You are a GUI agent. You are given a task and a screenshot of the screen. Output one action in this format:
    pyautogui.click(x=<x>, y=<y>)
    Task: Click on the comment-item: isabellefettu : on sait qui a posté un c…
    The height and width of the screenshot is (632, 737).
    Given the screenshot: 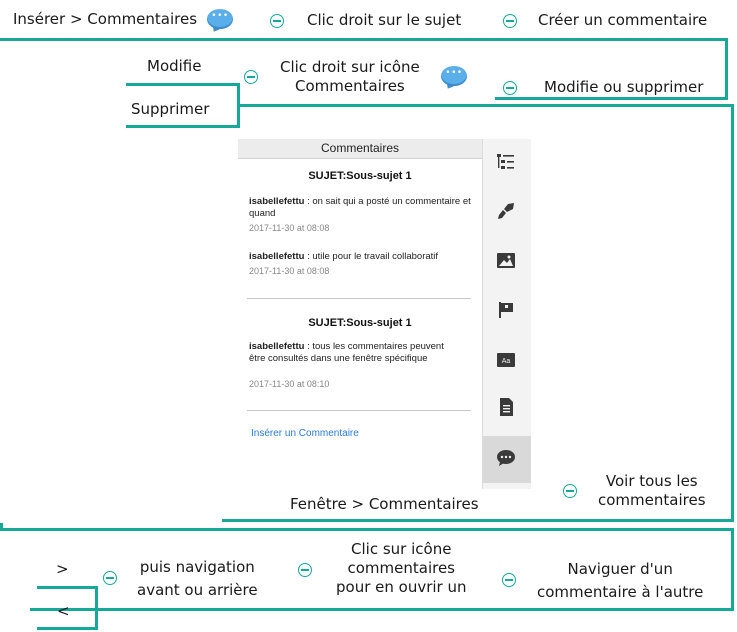 What is the action you would take?
    pyautogui.click(x=363, y=208)
    